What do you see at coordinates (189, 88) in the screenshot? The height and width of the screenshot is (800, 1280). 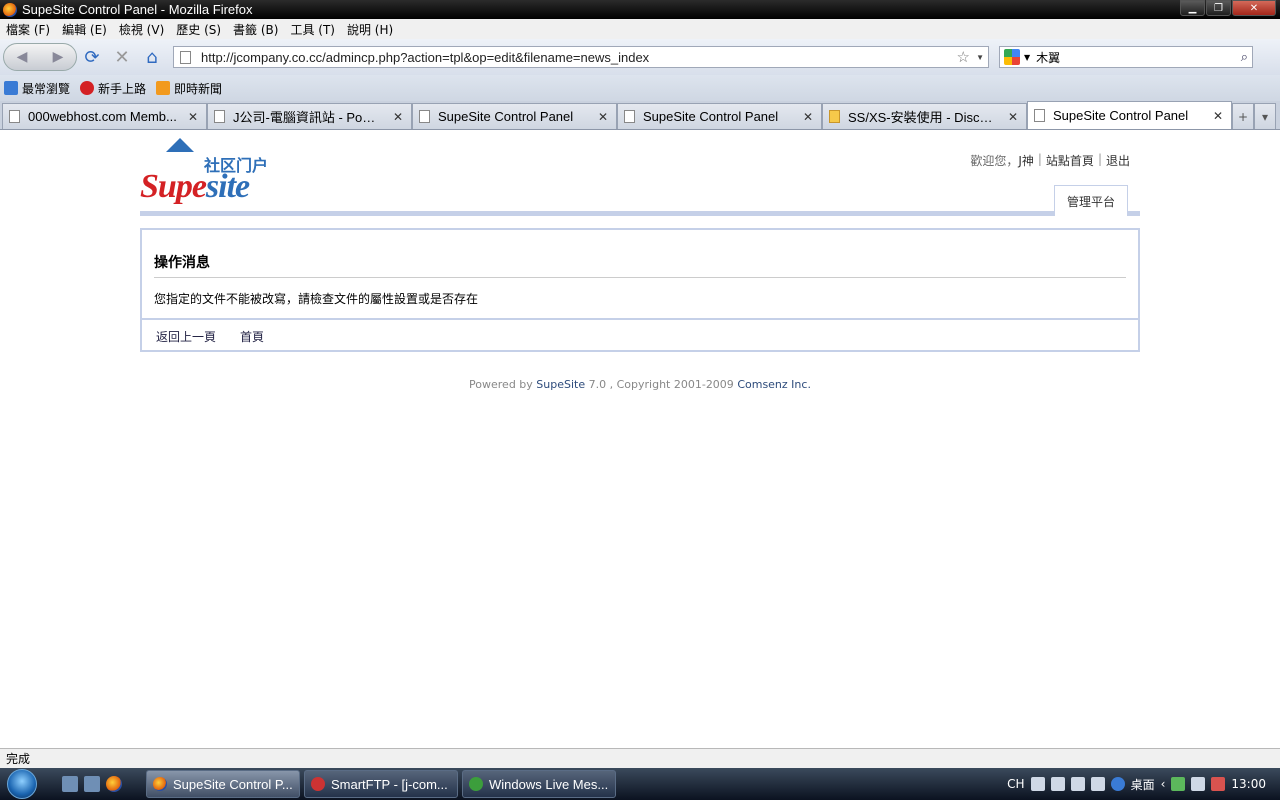 I see `bookmark-latest-news: 即時新聞` at bounding box center [189, 88].